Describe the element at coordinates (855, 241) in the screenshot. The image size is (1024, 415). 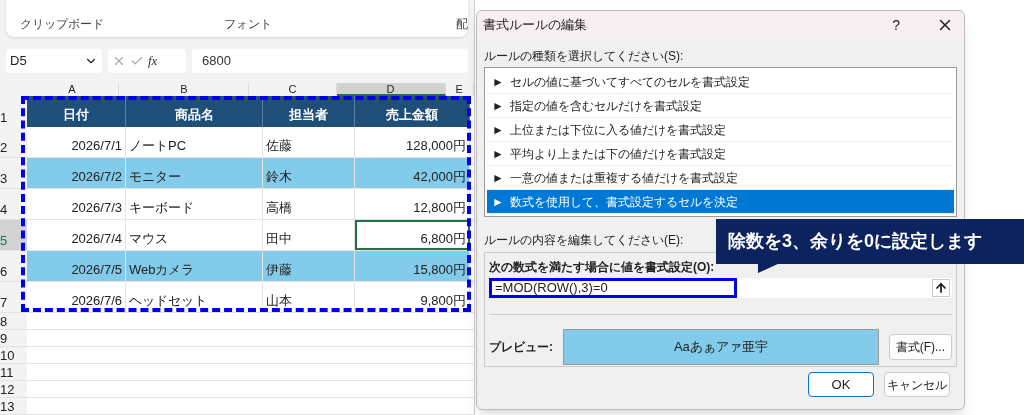
I see `callout-text: 除数を3、余りを0に設定します` at that location.